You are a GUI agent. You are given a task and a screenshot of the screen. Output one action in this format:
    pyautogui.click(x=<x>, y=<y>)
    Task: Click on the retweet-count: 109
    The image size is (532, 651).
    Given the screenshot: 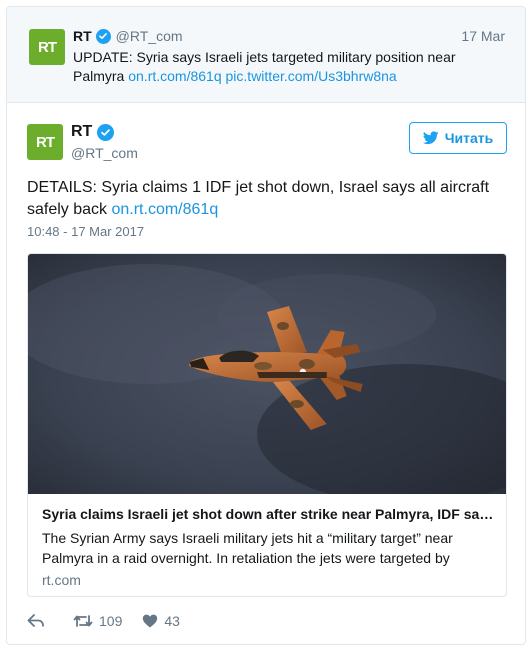 What is the action you would take?
    pyautogui.click(x=111, y=621)
    